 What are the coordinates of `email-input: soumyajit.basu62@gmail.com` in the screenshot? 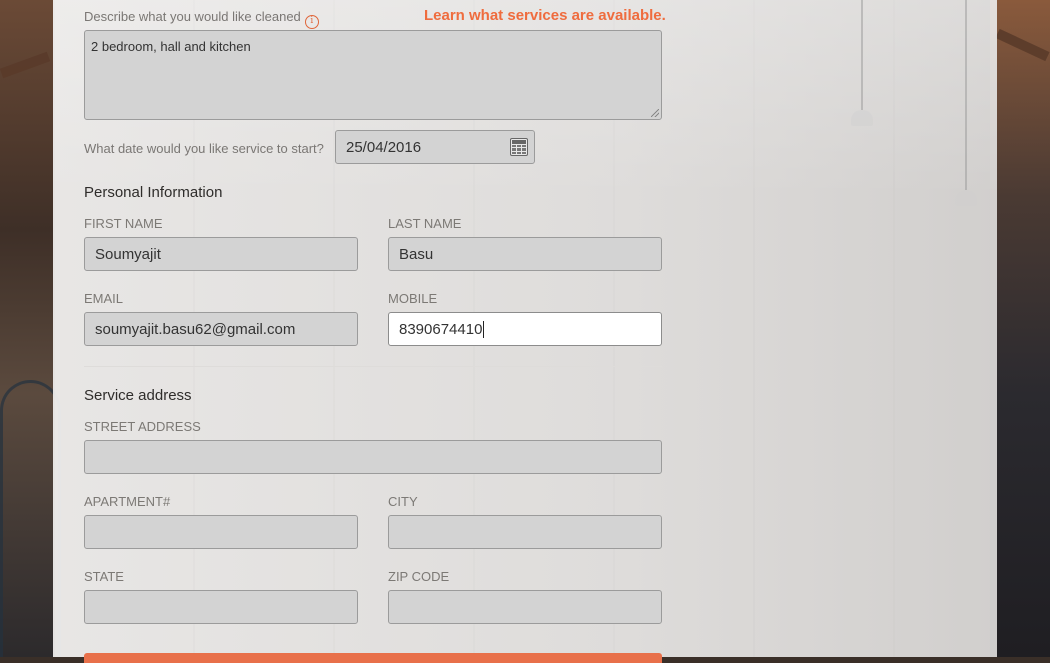 It's located at (221, 329).